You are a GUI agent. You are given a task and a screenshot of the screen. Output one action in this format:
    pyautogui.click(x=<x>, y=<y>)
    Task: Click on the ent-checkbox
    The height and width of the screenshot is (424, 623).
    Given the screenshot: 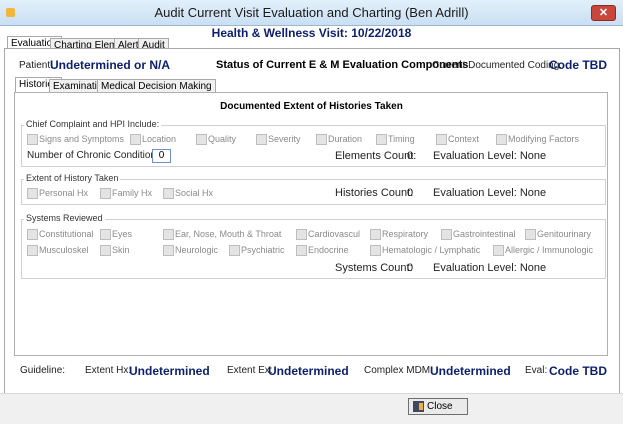 What is the action you would take?
    pyautogui.click(x=168, y=234)
    